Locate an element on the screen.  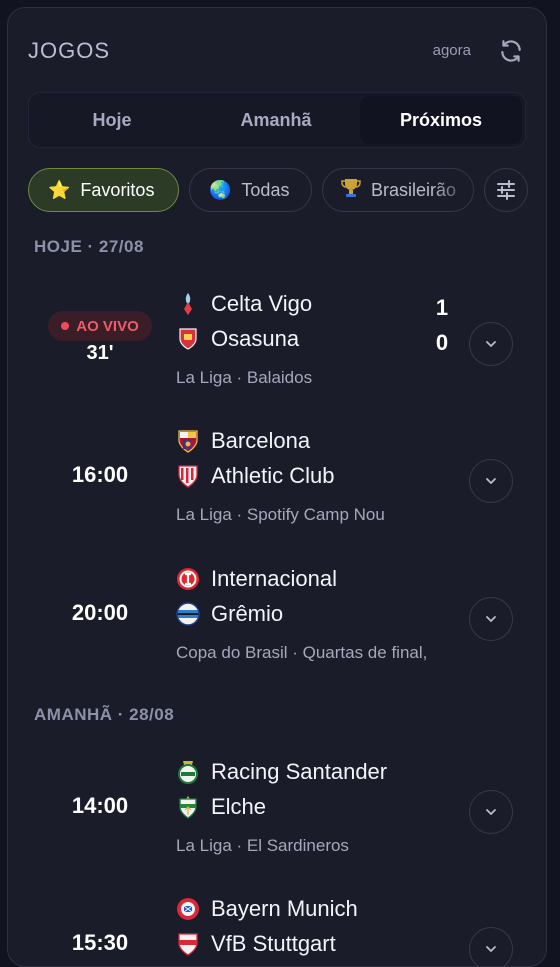
away-team: Elche is located at coordinates (221, 807).